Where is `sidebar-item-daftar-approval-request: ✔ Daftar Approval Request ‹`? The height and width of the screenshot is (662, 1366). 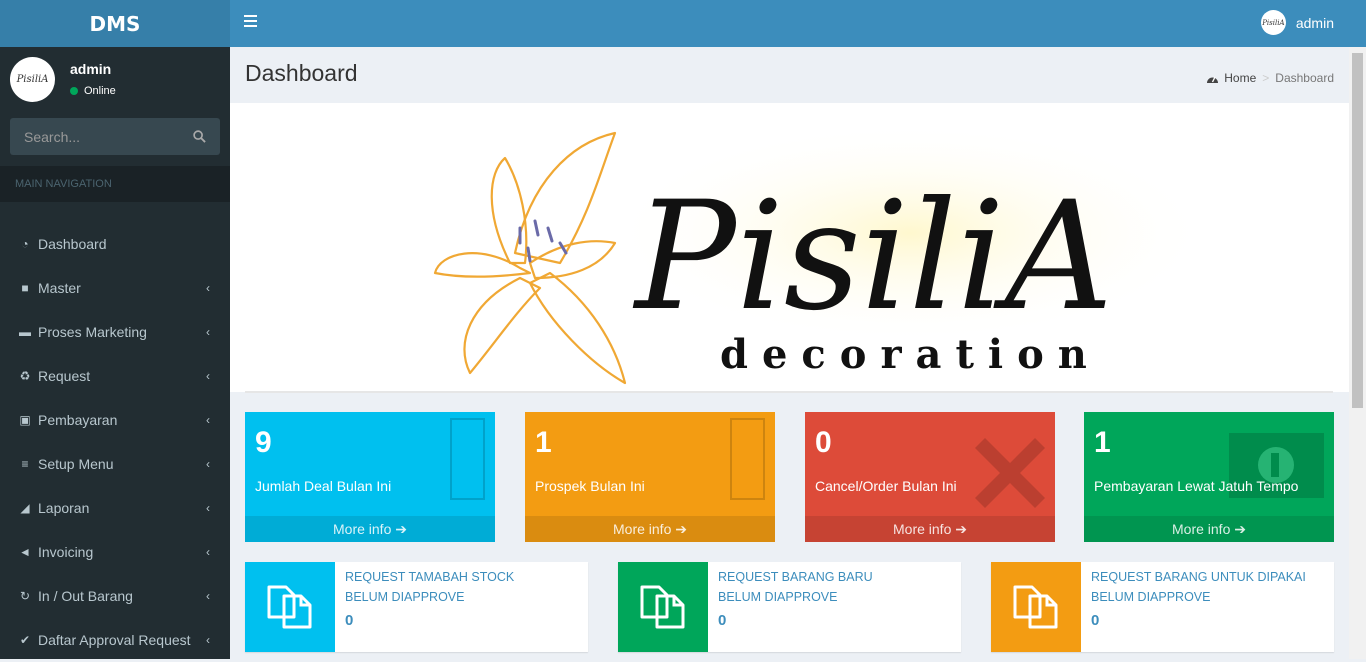 sidebar-item-daftar-approval-request: ✔ Daftar Approval Request ‹ is located at coordinates (115, 640).